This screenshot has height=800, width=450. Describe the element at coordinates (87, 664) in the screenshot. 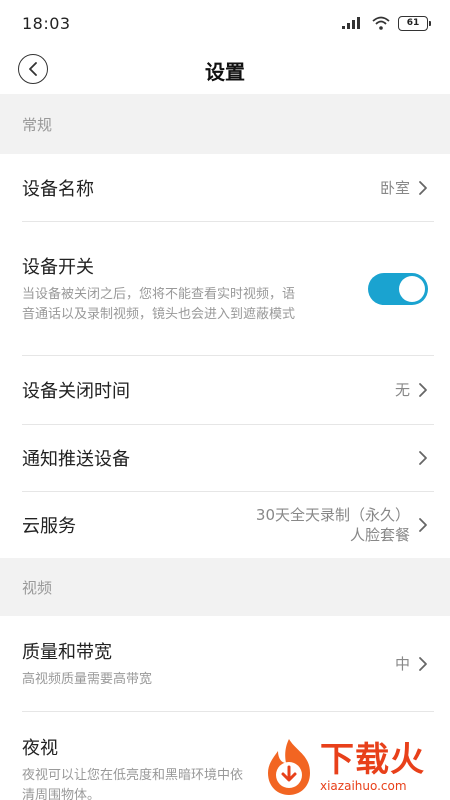

I see `row-text: 质量和带宽 高视频质量需要高带宽` at that location.